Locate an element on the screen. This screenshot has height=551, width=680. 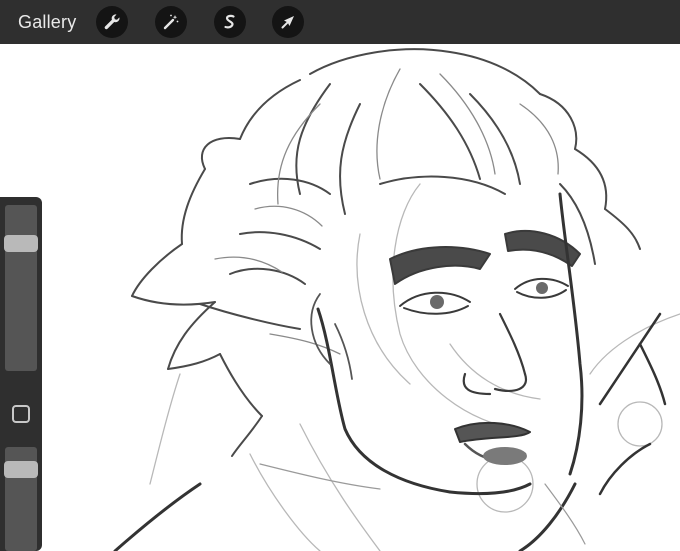
brush-opacity-slider is located at coordinates (21, 499).